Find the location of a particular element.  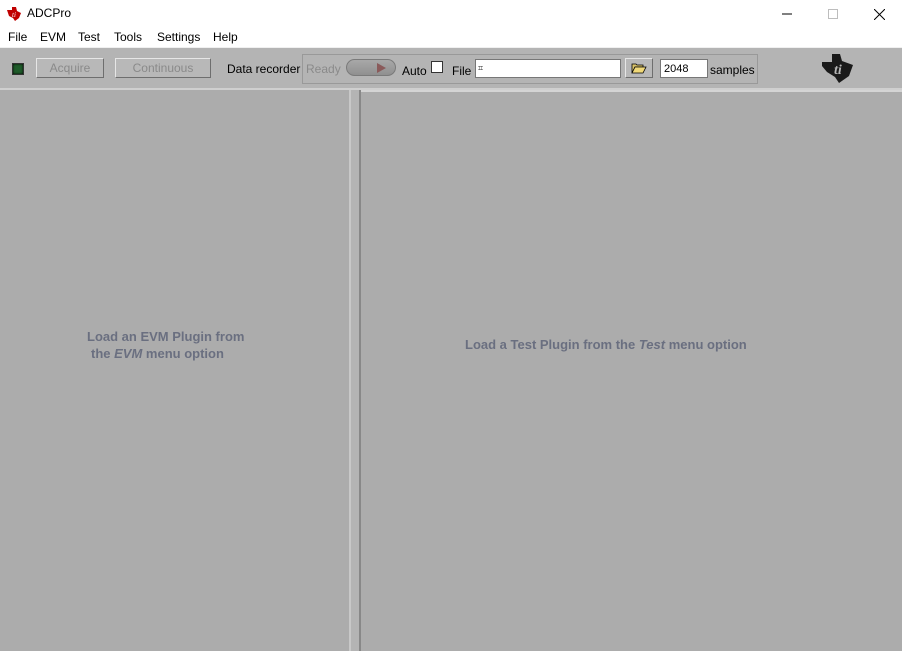

auto-label: Auto is located at coordinates (414, 71).